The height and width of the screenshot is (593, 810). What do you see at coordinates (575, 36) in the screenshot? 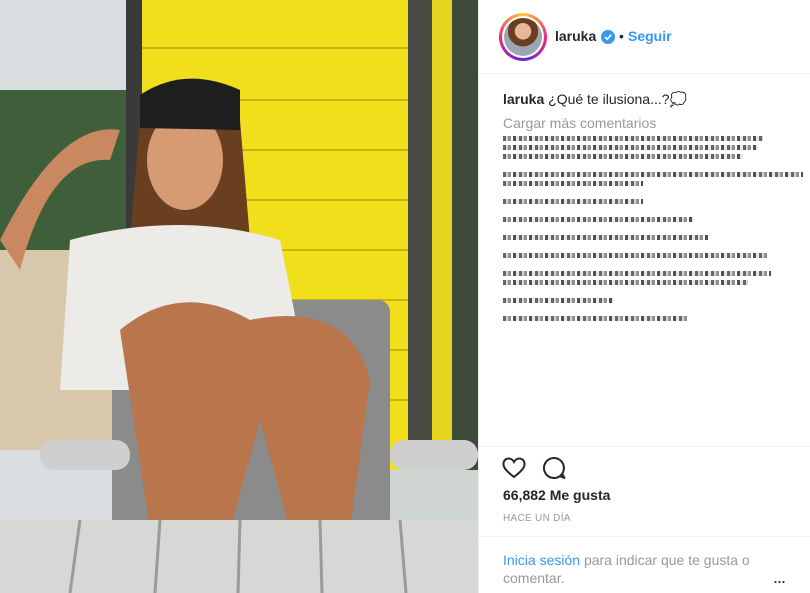
I see `header-username: laruka` at bounding box center [575, 36].